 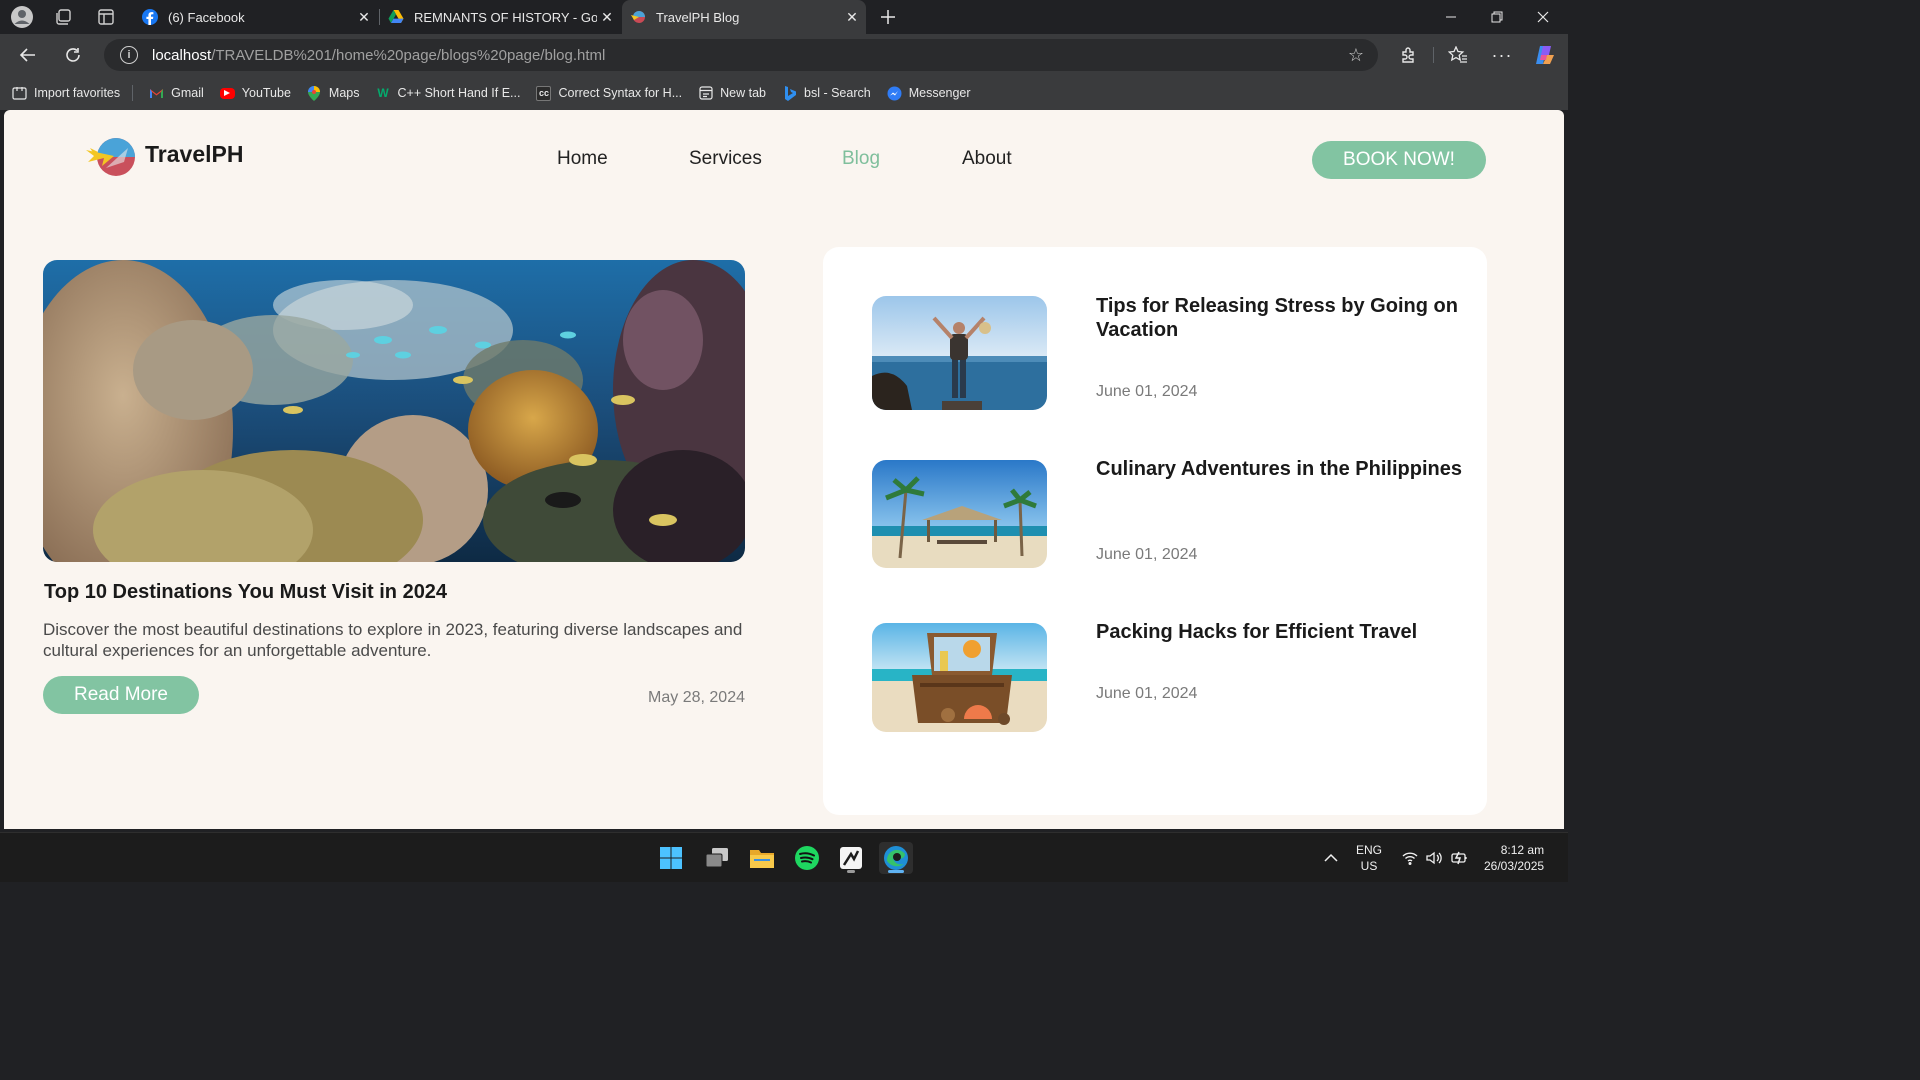 I want to click on travelph-icon, so click(x=638, y=17).